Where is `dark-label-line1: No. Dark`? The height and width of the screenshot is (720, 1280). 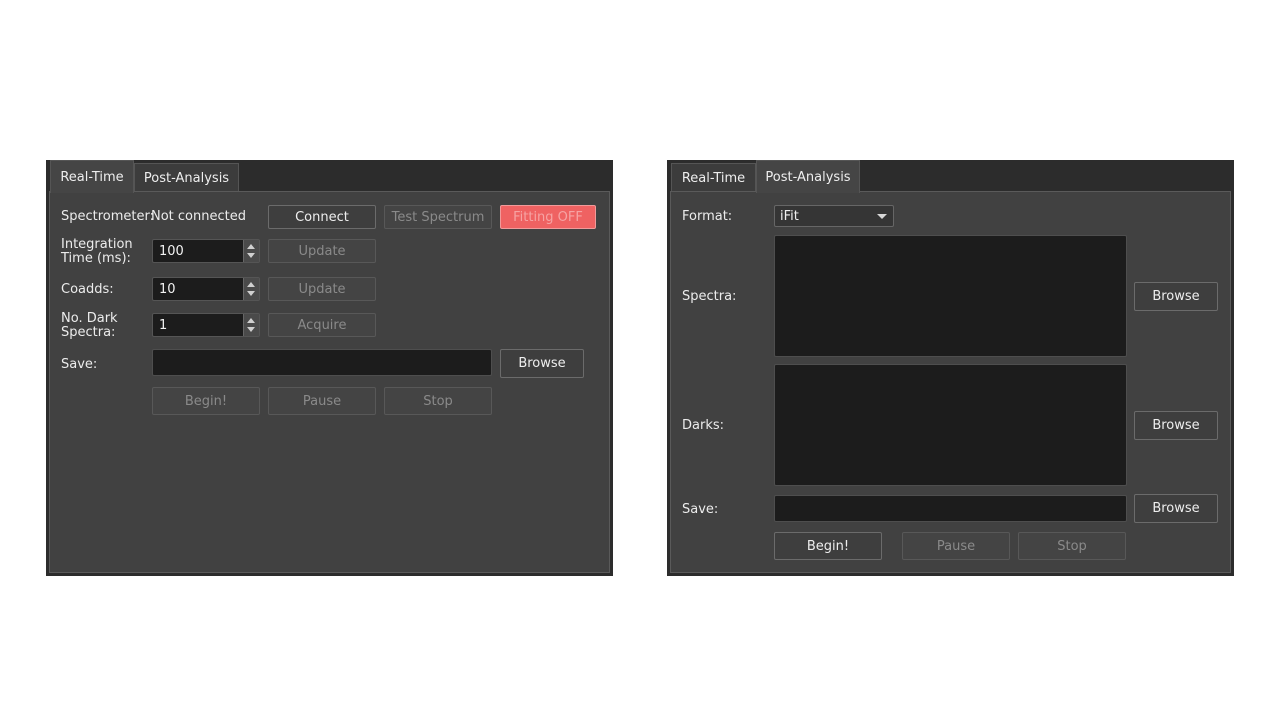
dark-label-line1: No. Dark is located at coordinates (89, 318).